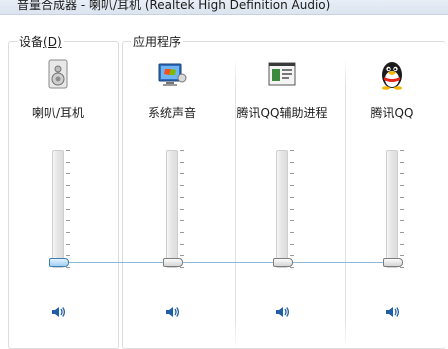 This screenshot has height=349, width=448. What do you see at coordinates (58, 113) in the screenshot?
I see `channel-label: 喇叭/耳机` at bounding box center [58, 113].